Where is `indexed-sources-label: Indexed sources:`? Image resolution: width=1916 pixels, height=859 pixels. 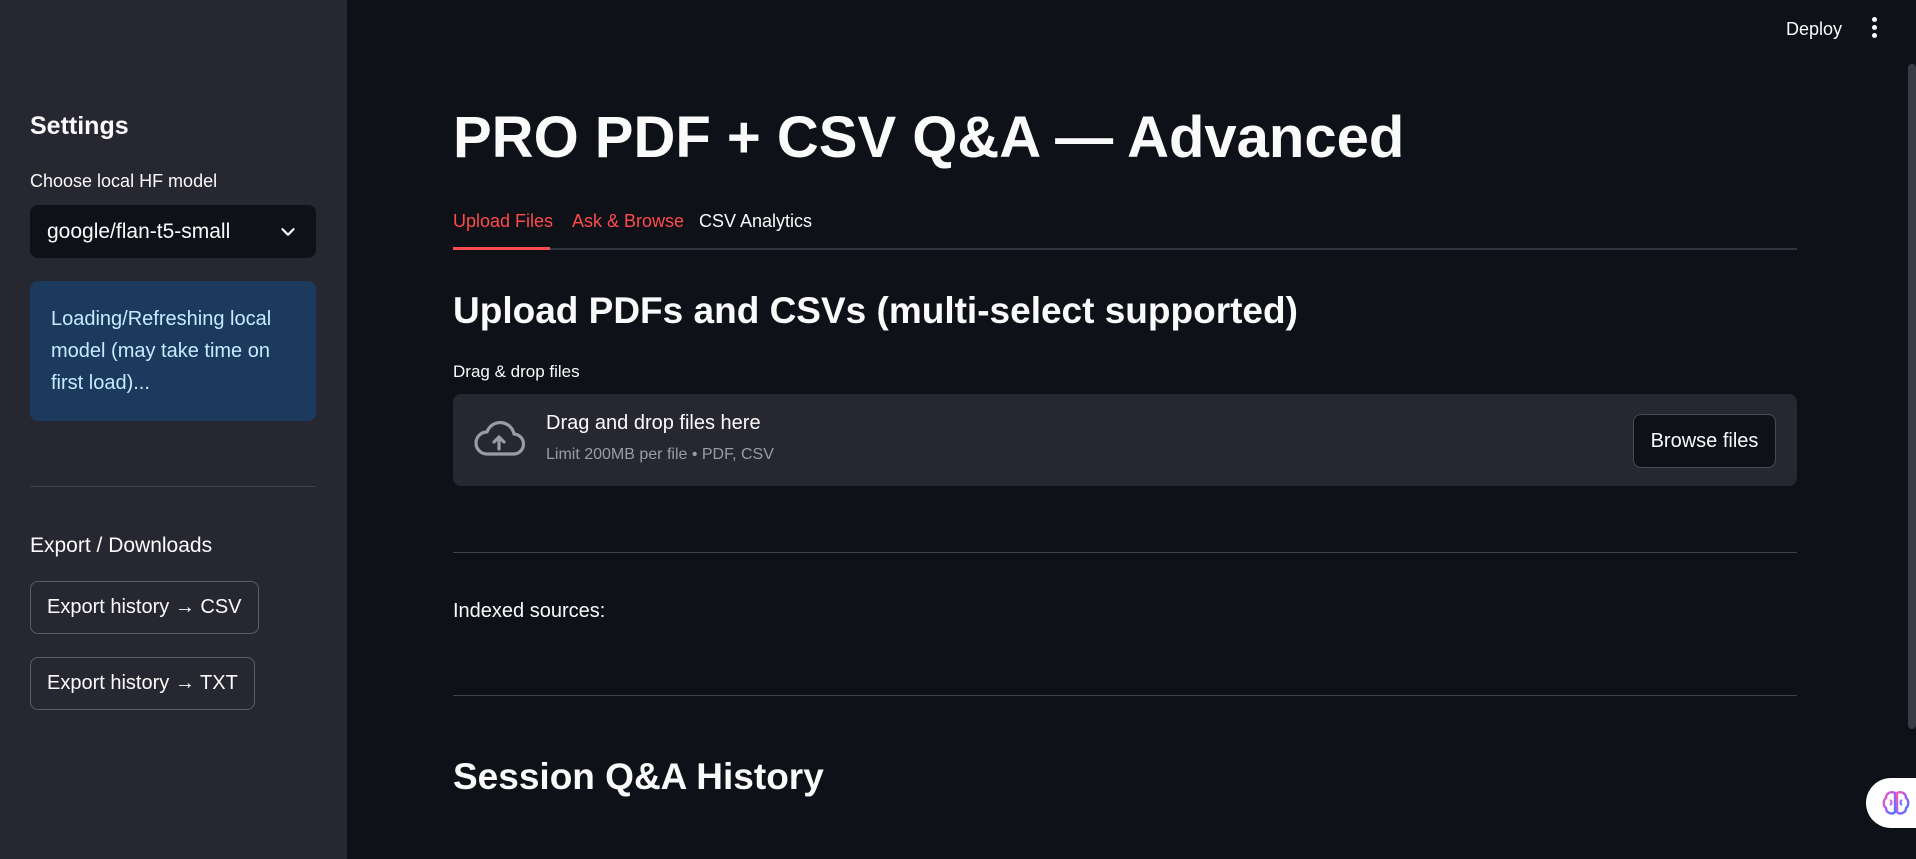 indexed-sources-label: Indexed sources: is located at coordinates (529, 611).